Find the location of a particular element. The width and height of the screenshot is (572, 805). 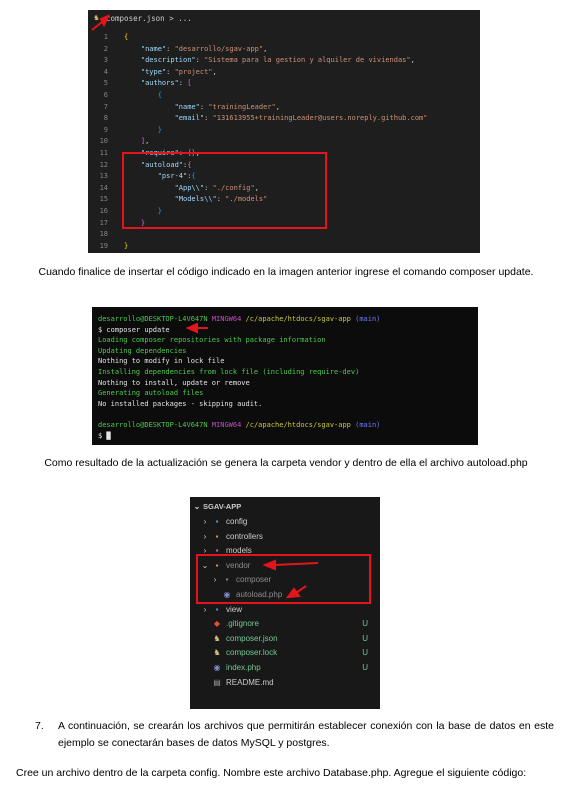

code-line: 4 "type": "project", is located at coordinates (284, 73).